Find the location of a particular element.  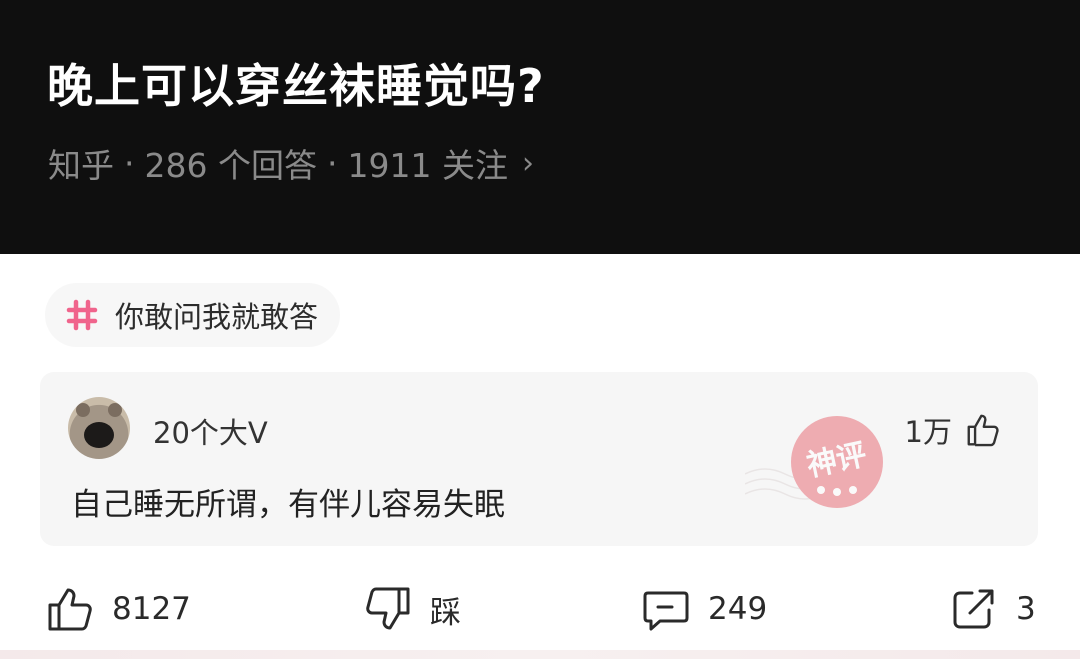

topic-label: 你敢问我就敢答 is located at coordinates (217, 317).